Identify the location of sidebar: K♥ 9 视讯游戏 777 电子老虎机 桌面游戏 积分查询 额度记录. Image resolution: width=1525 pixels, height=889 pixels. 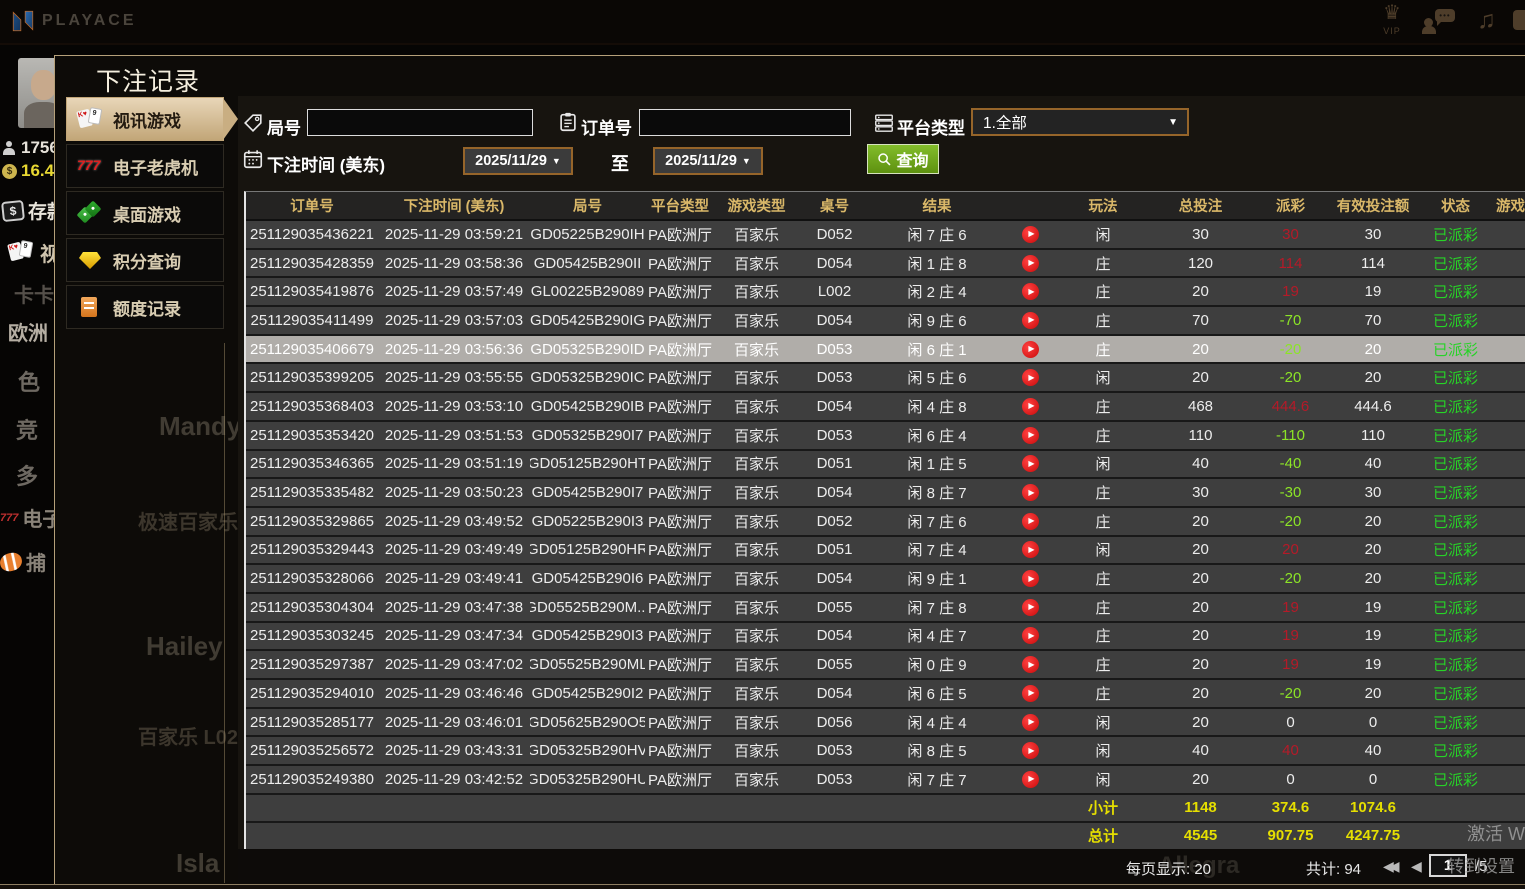
(152, 214).